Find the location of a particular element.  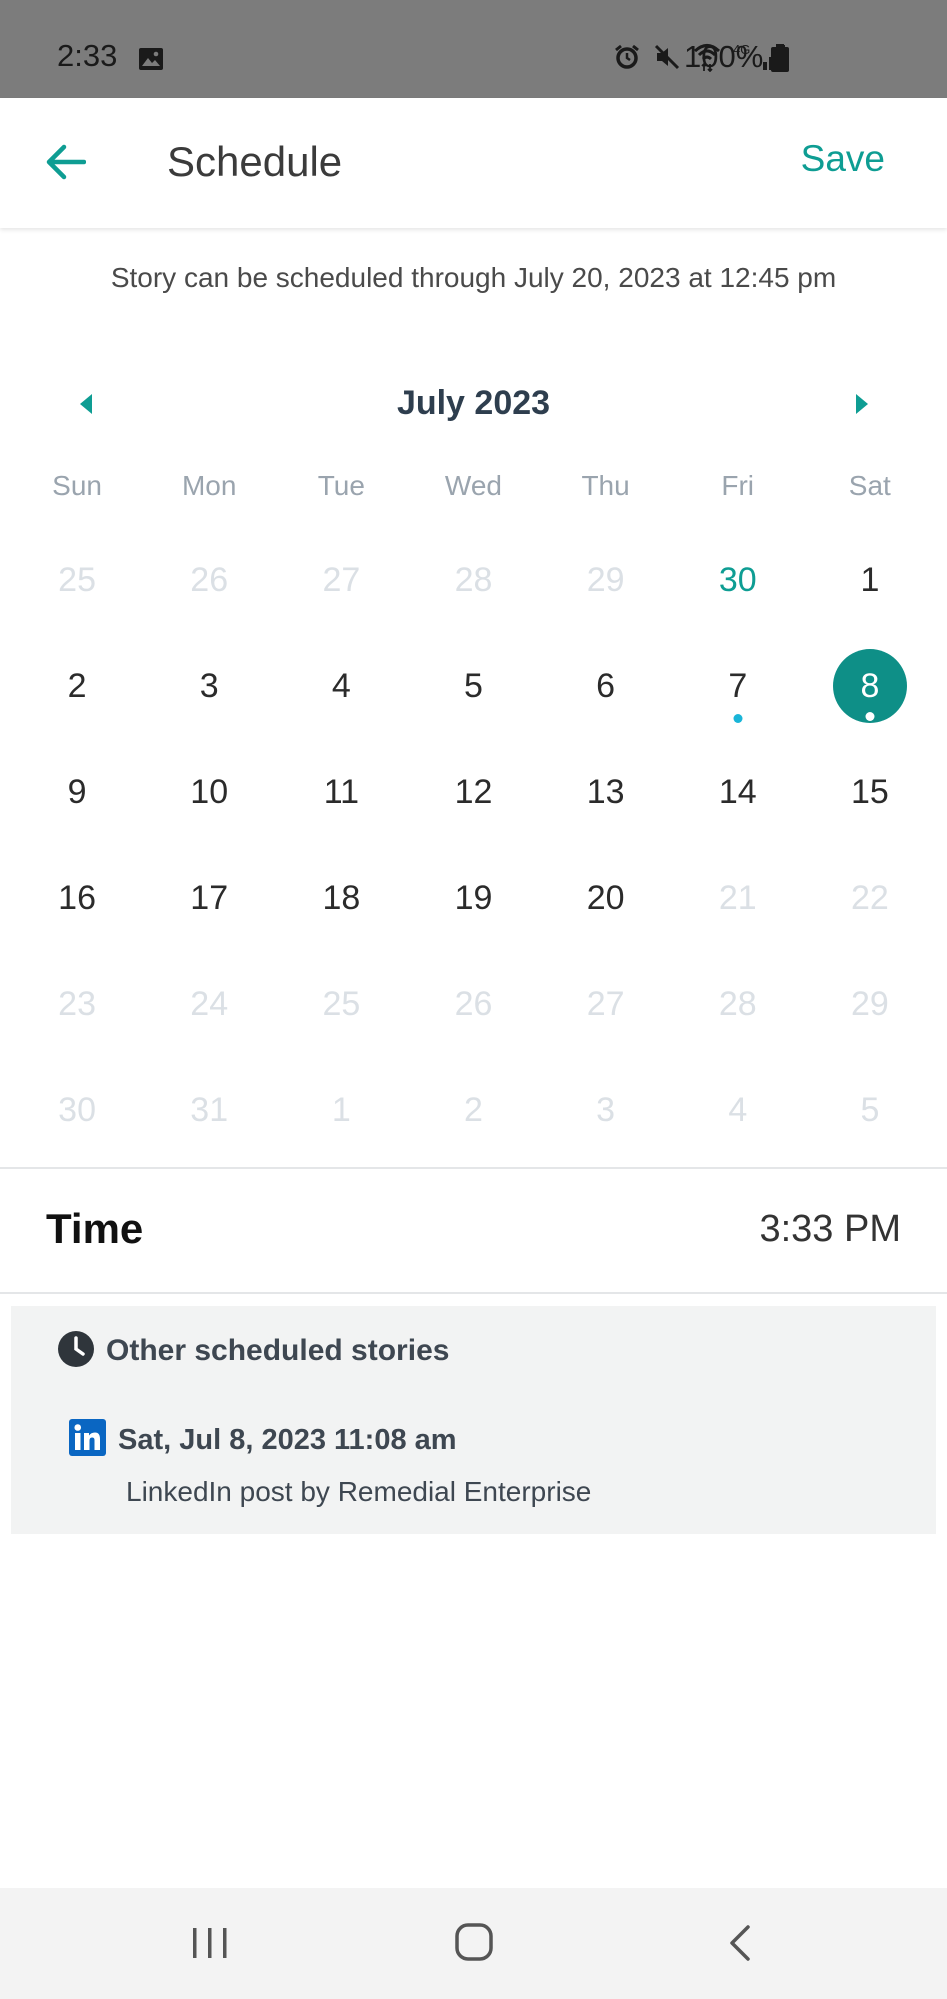

calendar-day: 22 is located at coordinates (870, 898).